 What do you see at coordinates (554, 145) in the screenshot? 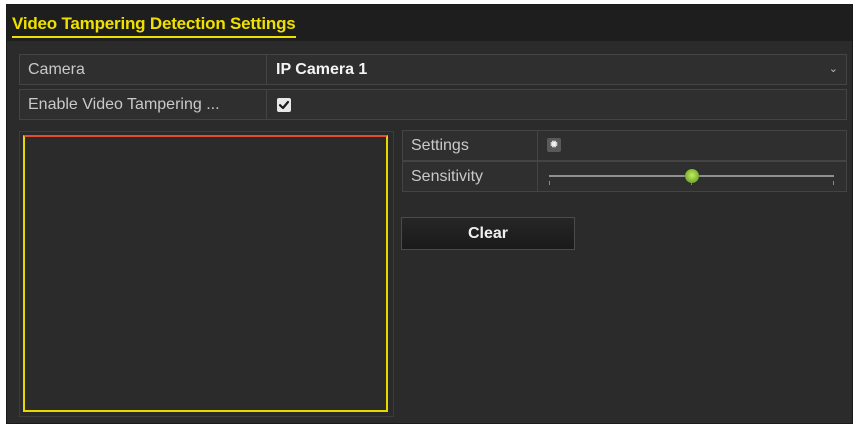
I see `gear-icon: ✹` at bounding box center [554, 145].